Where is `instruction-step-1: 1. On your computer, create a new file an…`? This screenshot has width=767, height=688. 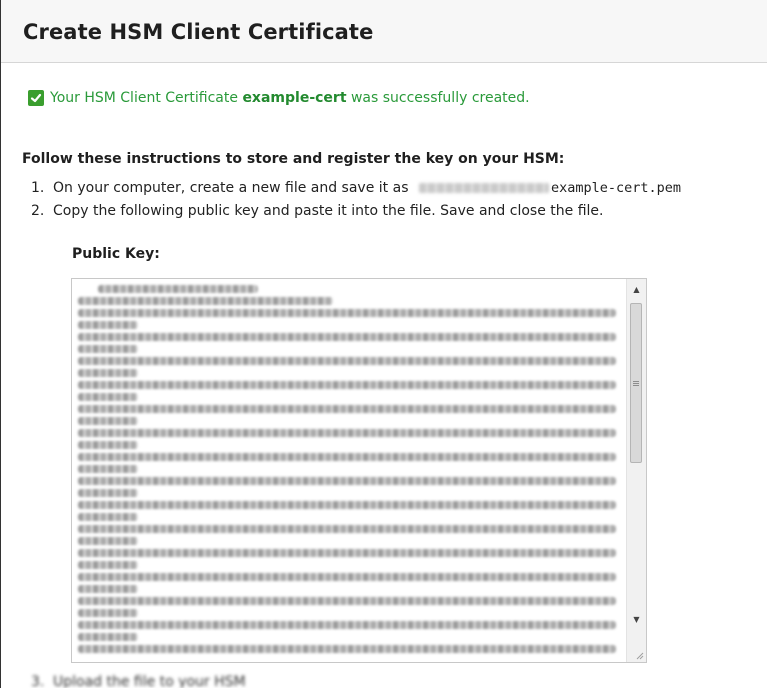 instruction-step-1: 1. On your computer, create a new file an… is located at coordinates (356, 188).